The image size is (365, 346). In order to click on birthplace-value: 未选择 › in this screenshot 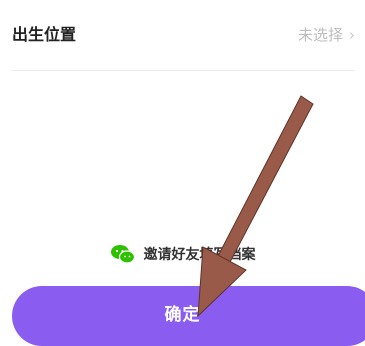, I will do `click(326, 35)`.